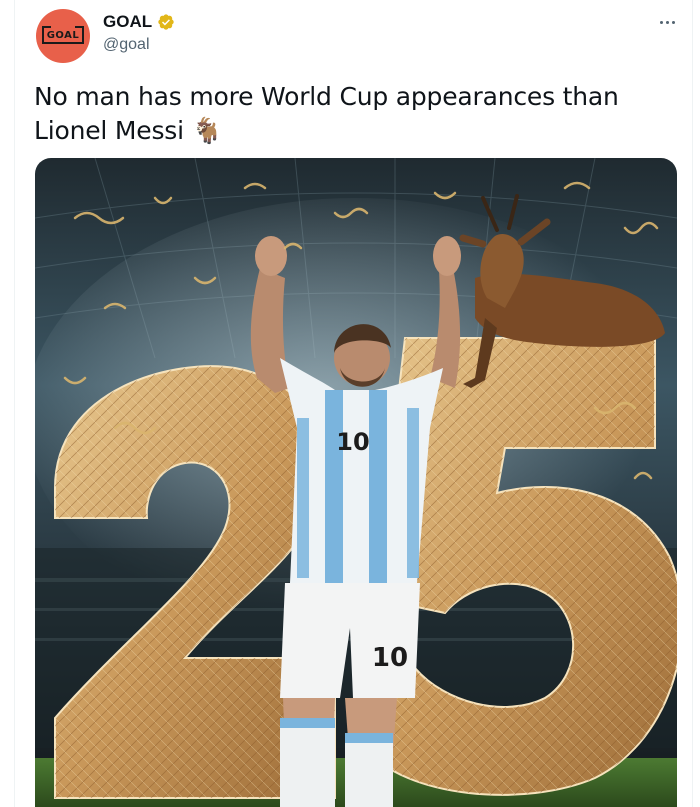 The width and height of the screenshot is (700, 807). Describe the element at coordinates (126, 45) in the screenshot. I see `account-handle: @goal` at that location.